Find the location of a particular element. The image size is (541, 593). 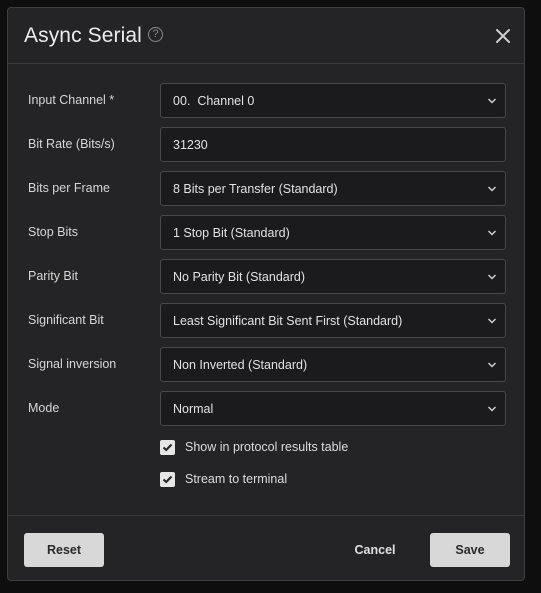

stop-bits-value: 1 Stop Bit (Standard) is located at coordinates (231, 233).